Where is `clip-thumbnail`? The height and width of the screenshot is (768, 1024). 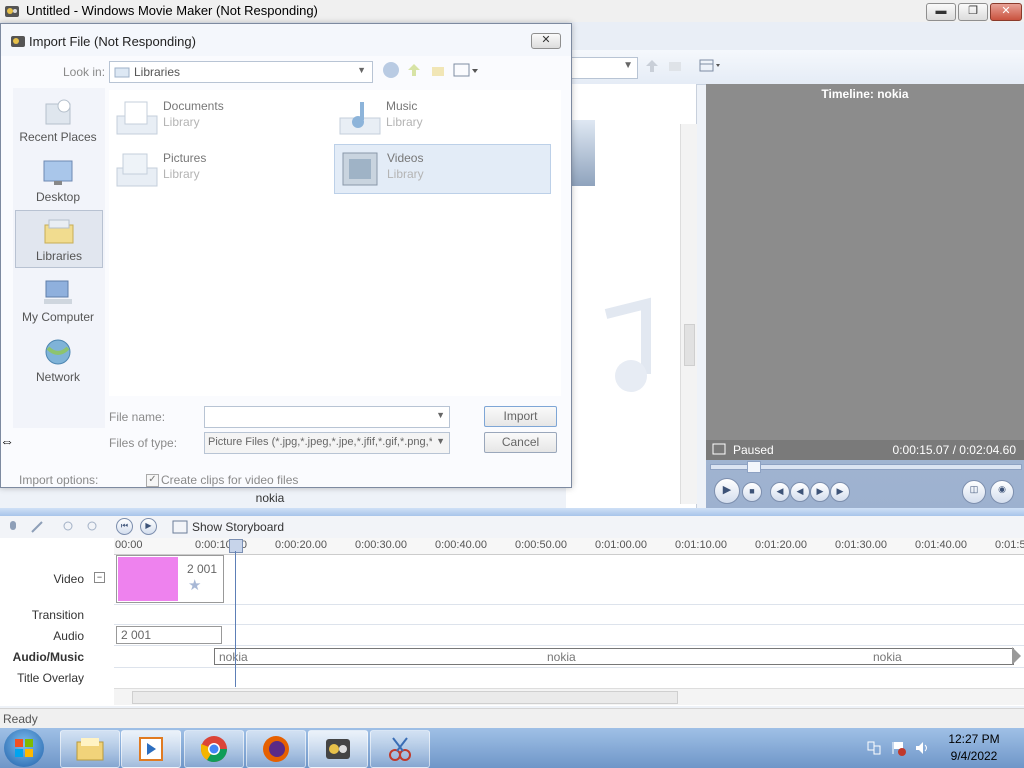
clip-thumbnail is located at coordinates (582, 153).